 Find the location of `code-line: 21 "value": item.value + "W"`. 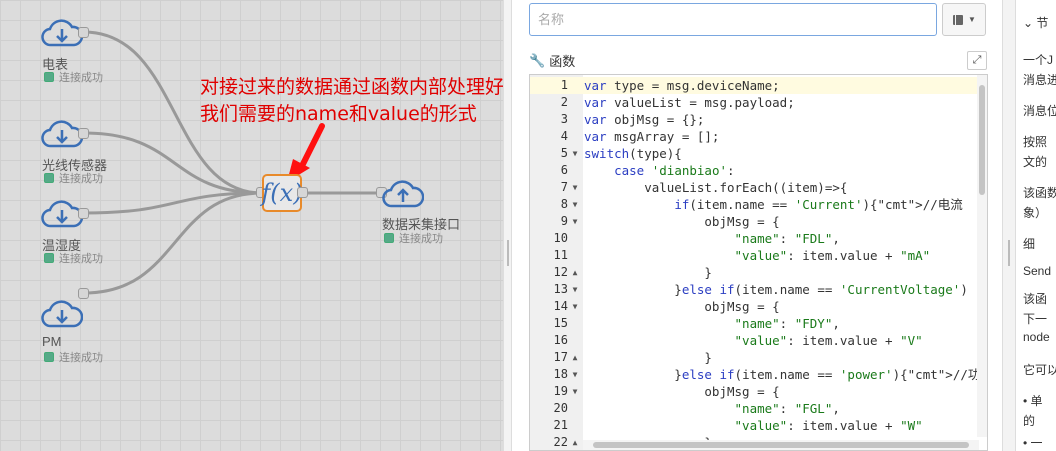

code-line: 21 "value": item.value + "W" is located at coordinates (756, 425).